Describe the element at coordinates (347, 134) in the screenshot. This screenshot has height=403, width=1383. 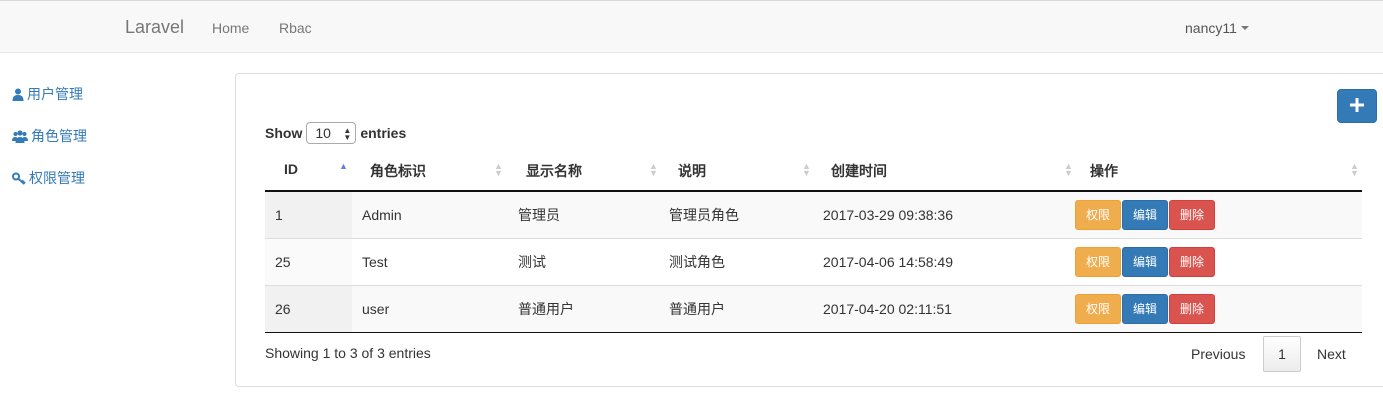
I see `select-arrows-icon: ▲ ▼` at that location.